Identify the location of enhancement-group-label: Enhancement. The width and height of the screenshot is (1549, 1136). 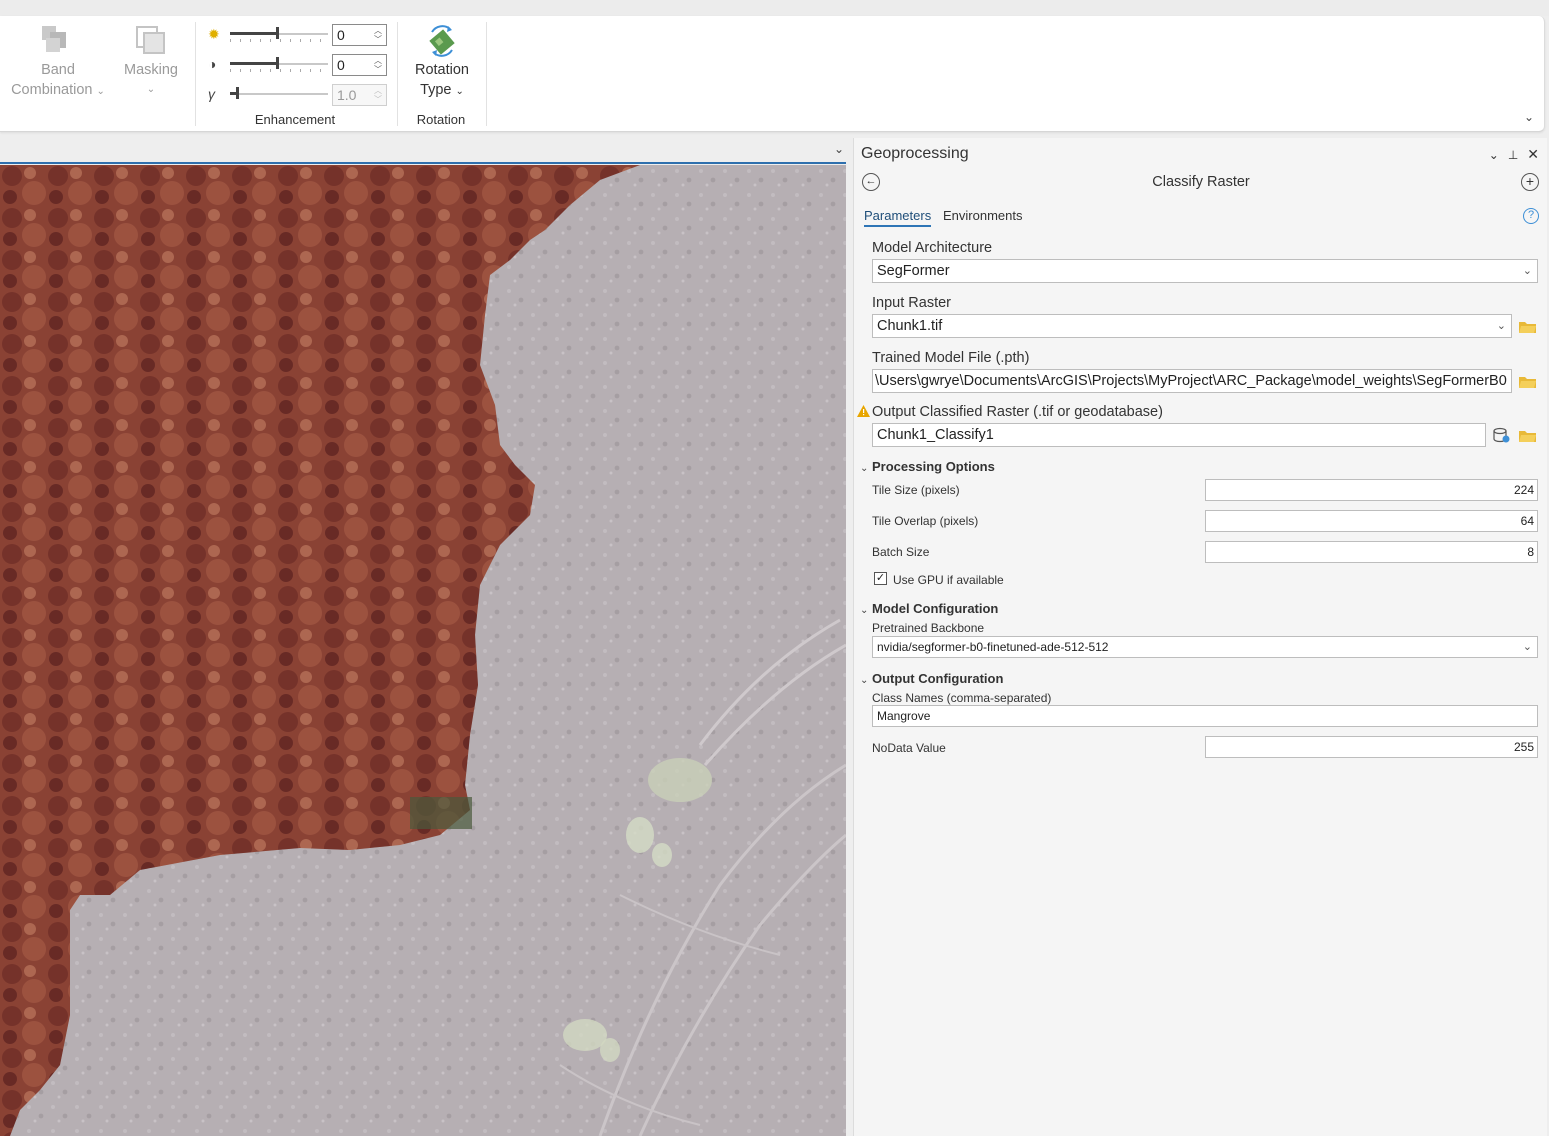
(295, 119).